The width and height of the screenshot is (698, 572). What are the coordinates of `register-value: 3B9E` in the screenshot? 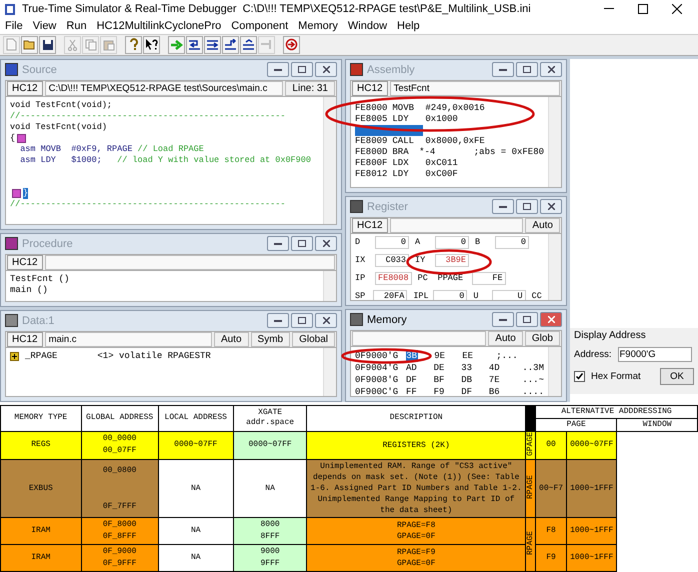 It's located at (452, 261).